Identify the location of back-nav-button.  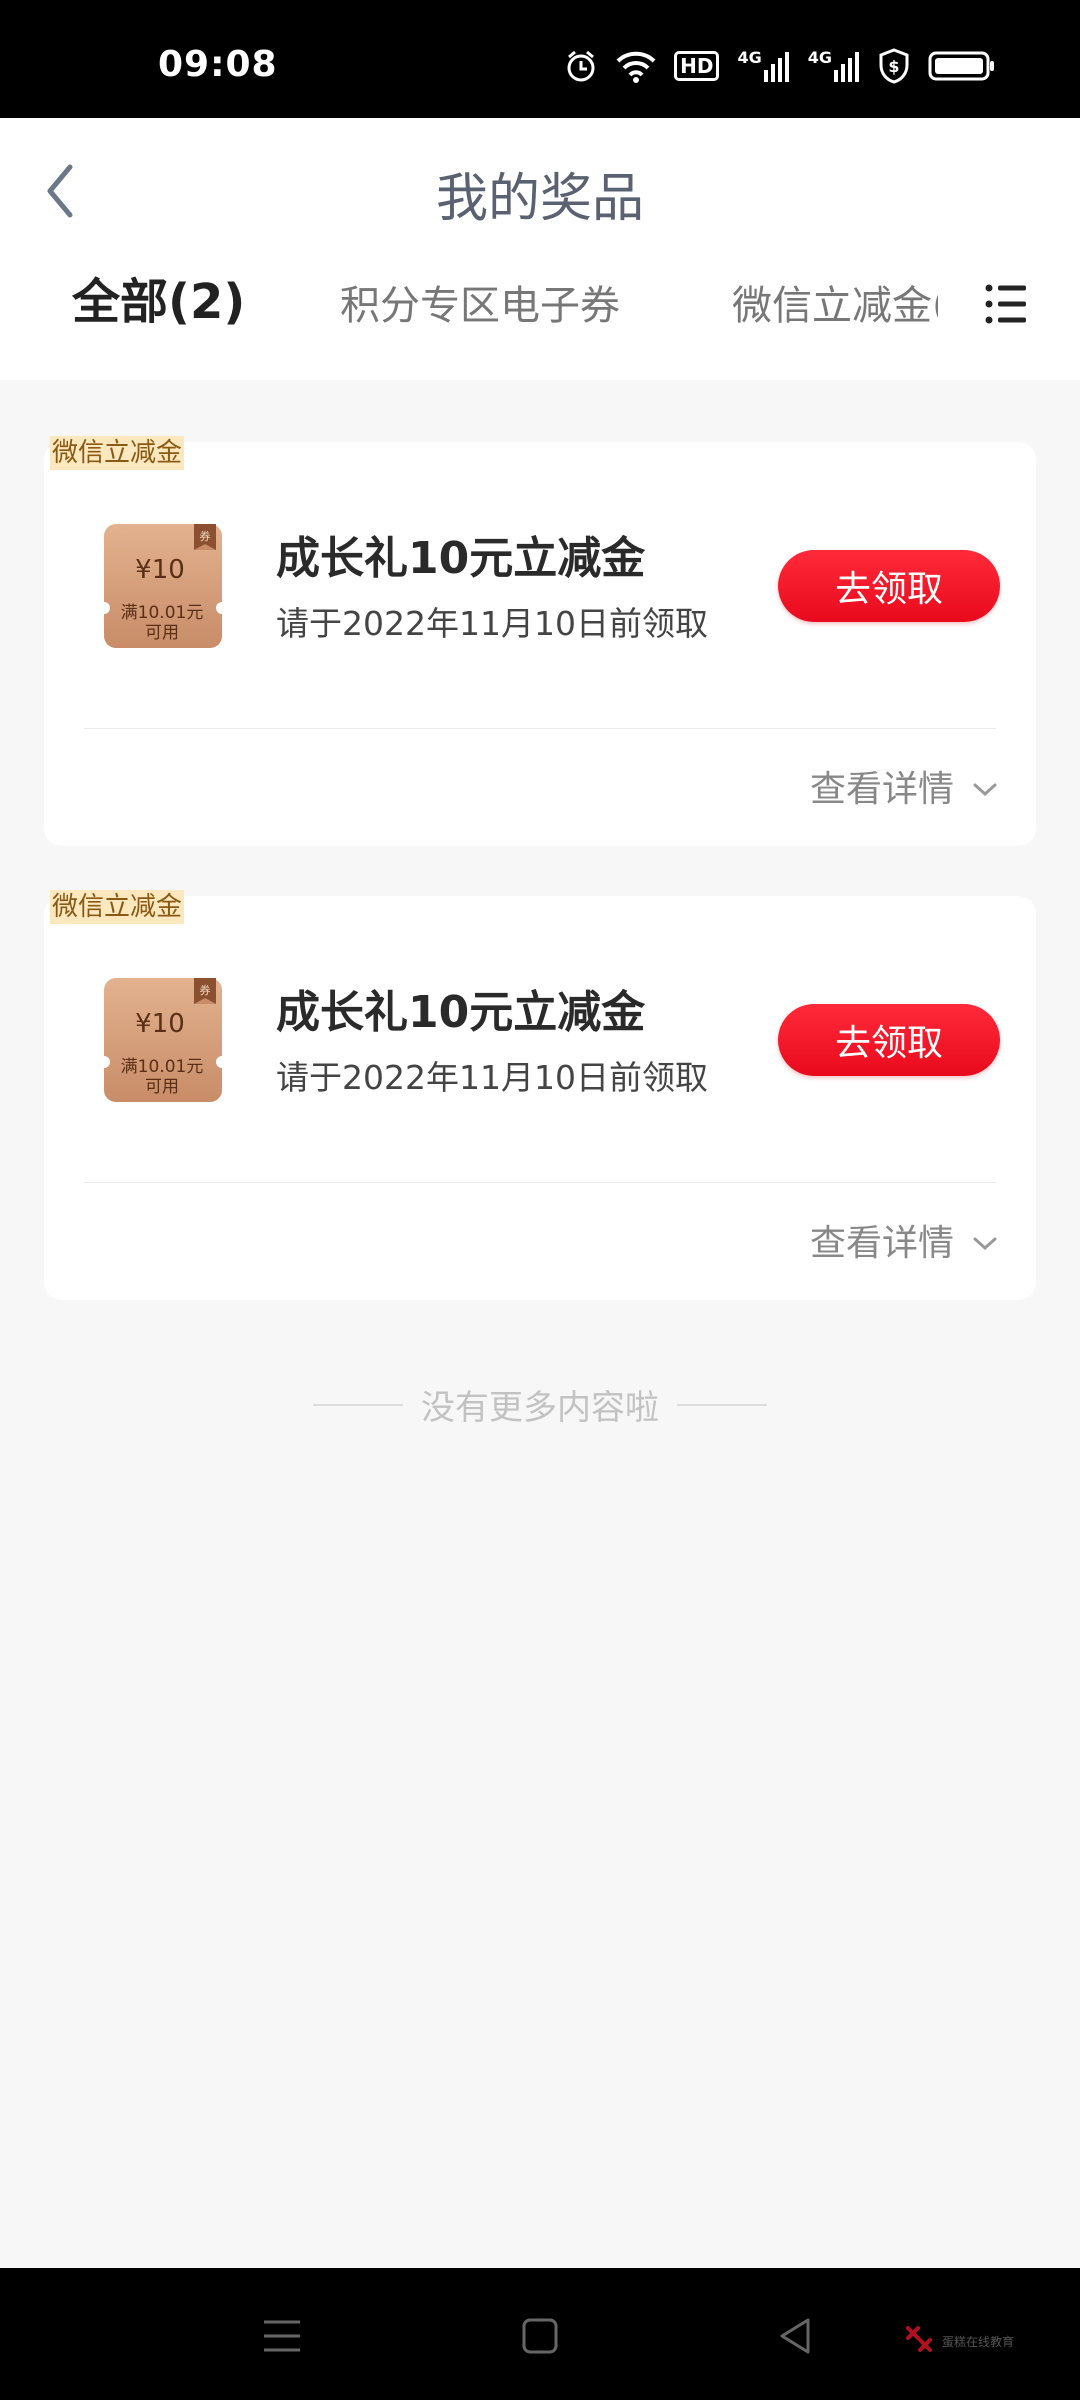
(796, 2336).